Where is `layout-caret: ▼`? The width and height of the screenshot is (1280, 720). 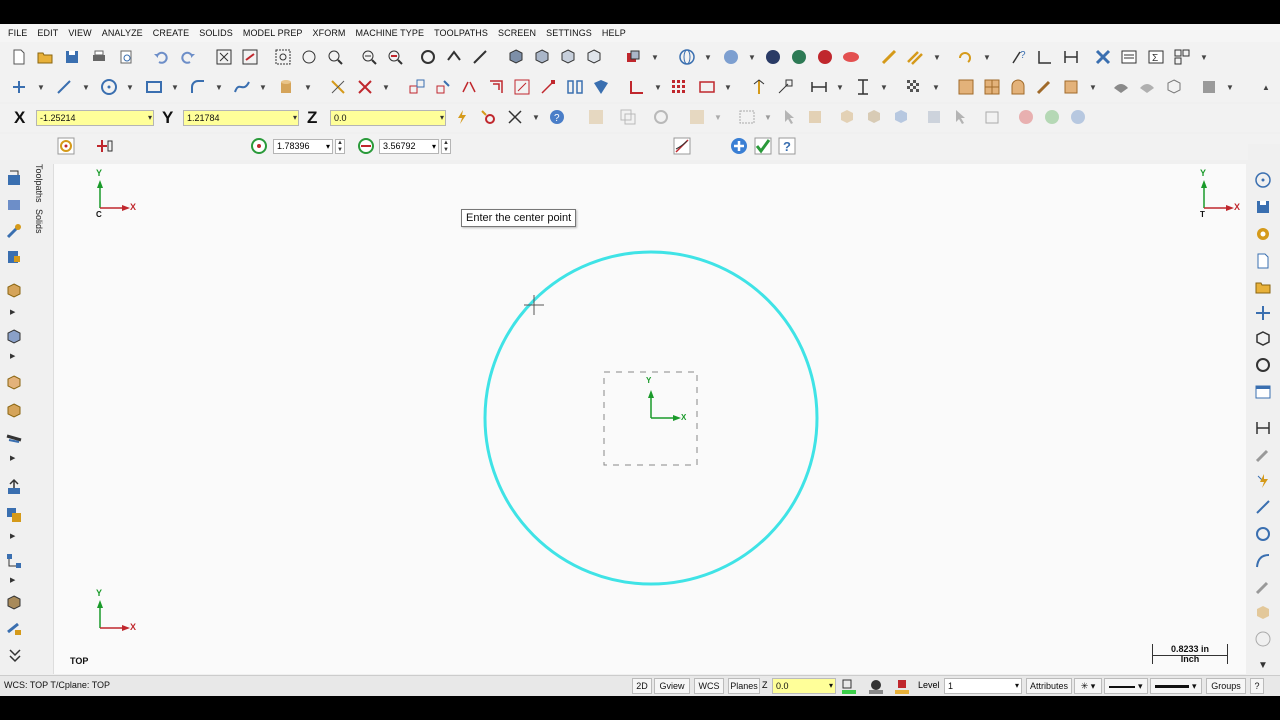
layout-caret: ▼ is located at coordinates (1204, 57).